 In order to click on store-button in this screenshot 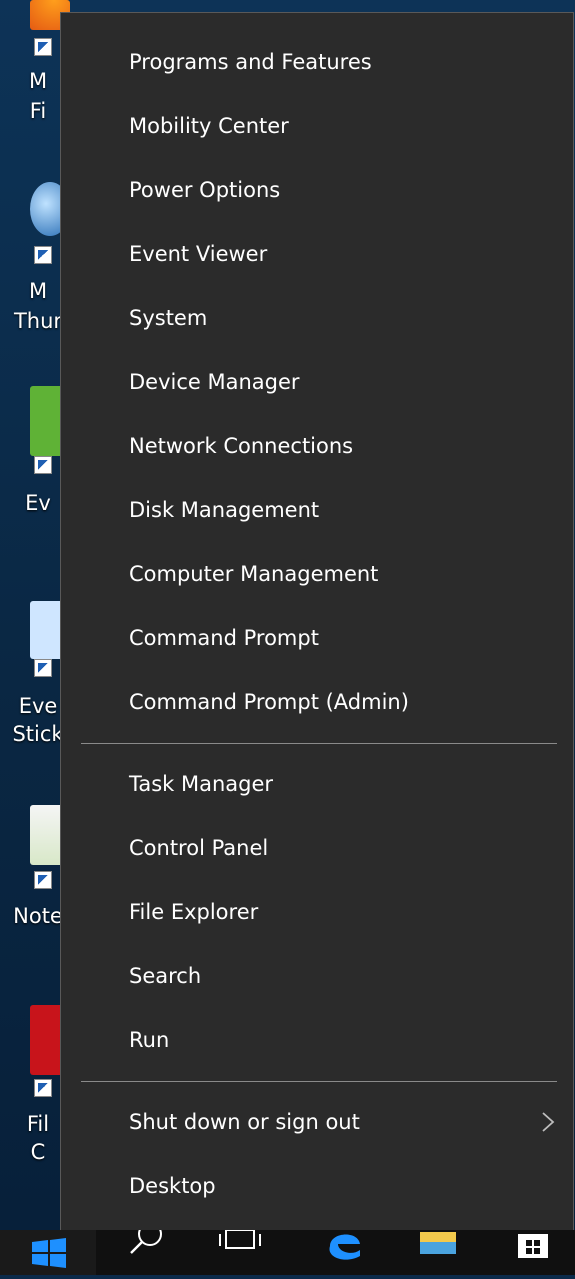, I will do `click(534, 1252)`.